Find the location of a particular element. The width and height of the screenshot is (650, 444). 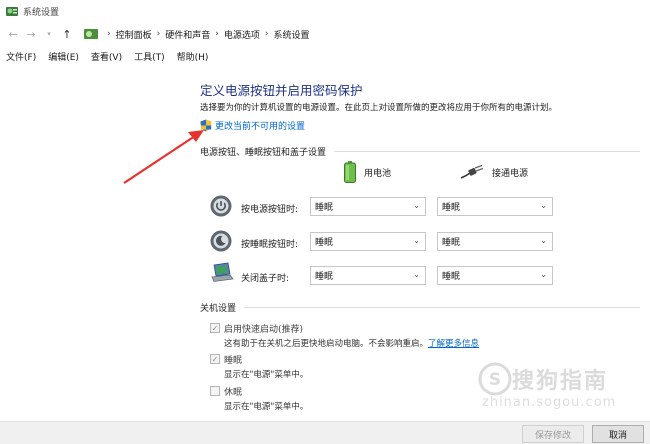

power-button-label: 按电源按钮时: is located at coordinates (270, 210).